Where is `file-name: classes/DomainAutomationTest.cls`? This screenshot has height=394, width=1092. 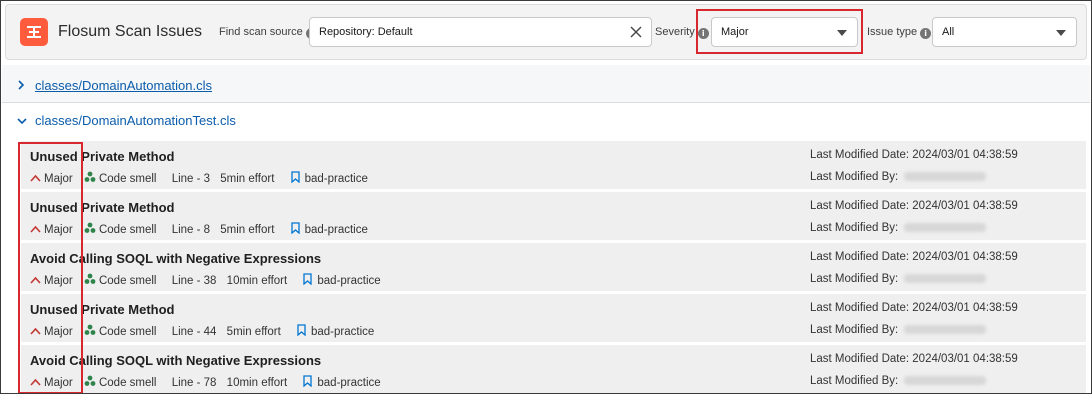 file-name: classes/DomainAutomationTest.cls is located at coordinates (135, 120).